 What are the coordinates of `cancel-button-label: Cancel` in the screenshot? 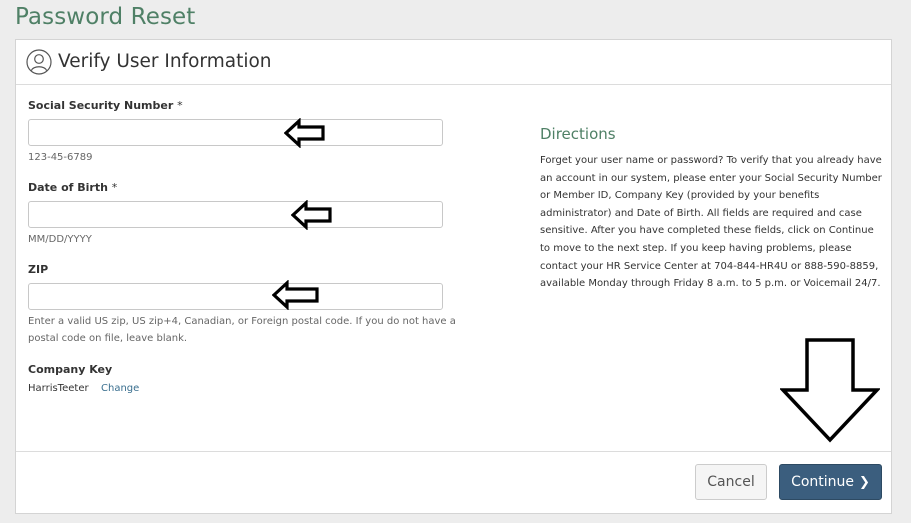 It's located at (731, 482).